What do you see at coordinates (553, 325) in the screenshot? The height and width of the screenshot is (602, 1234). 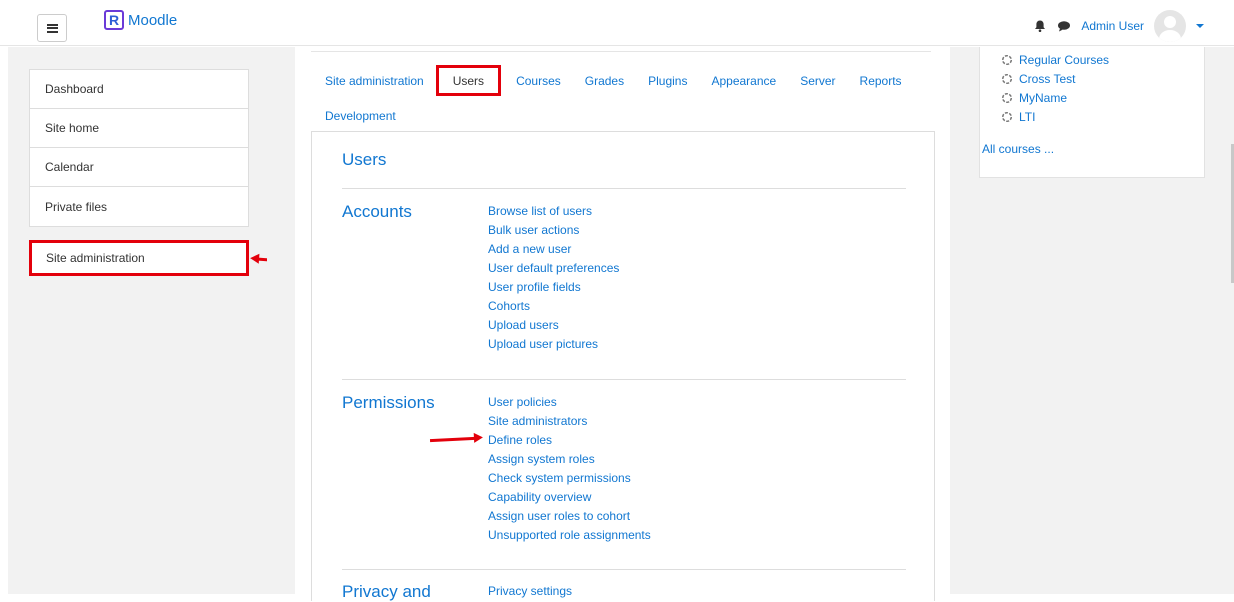 I see `link-upload-users: Upload users` at bounding box center [553, 325].